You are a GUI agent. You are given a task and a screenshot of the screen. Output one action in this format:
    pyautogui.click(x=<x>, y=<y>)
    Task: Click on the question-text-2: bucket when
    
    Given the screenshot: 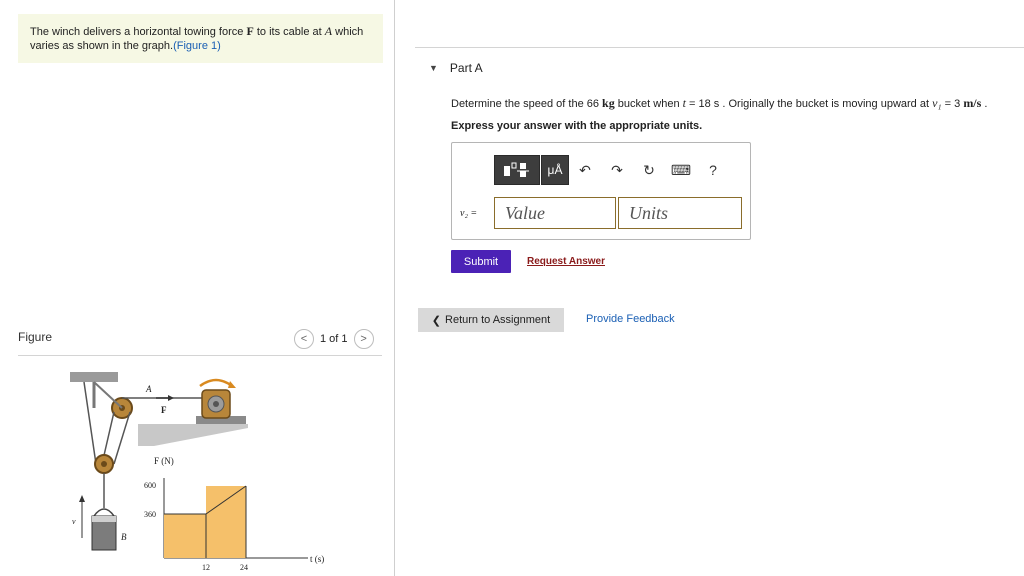 What is the action you would take?
    pyautogui.click(x=648, y=104)
    